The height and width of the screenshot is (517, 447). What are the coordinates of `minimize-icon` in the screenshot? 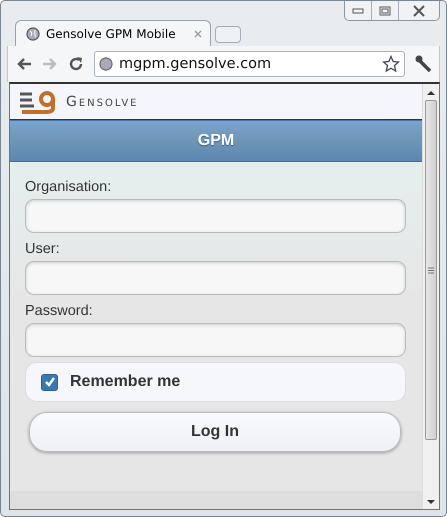 It's located at (358, 11).